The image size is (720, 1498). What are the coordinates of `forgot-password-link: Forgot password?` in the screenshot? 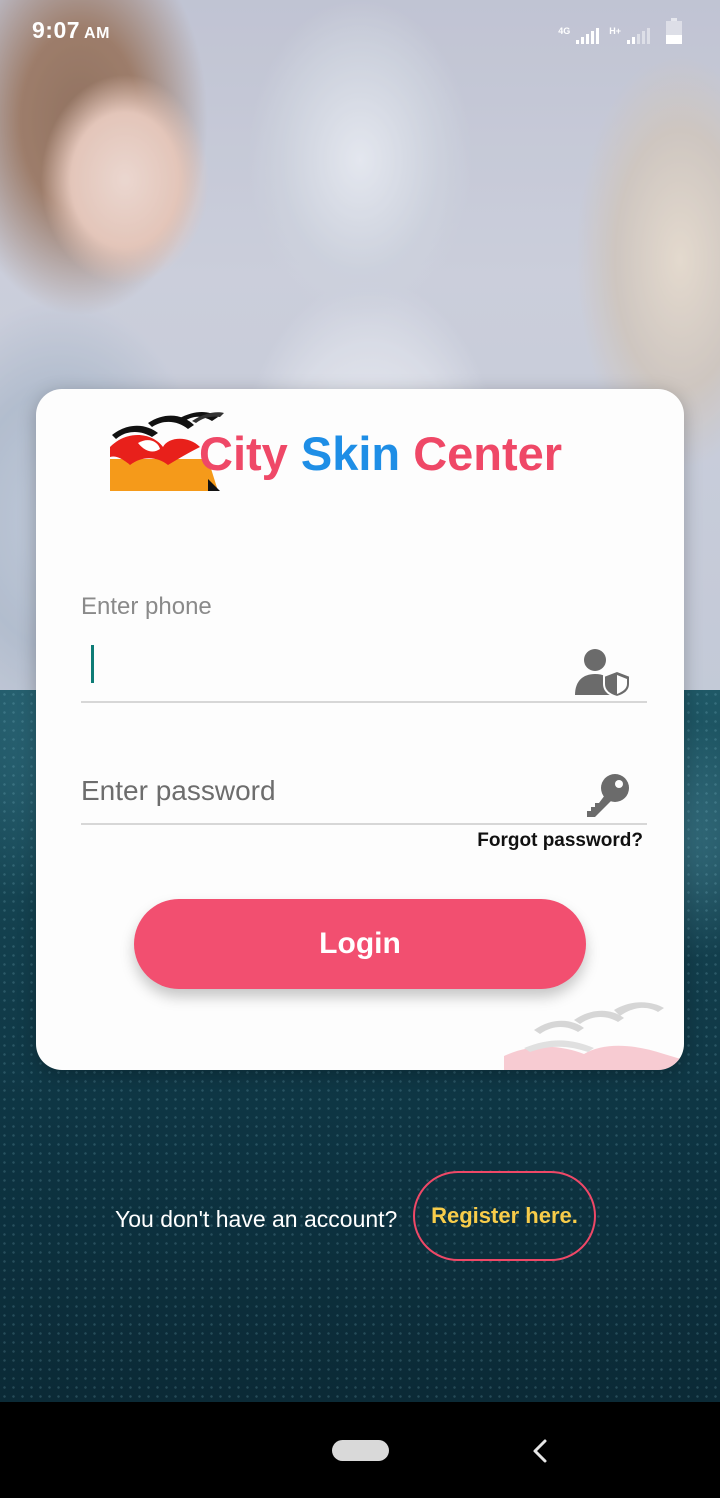 It's located at (560, 841).